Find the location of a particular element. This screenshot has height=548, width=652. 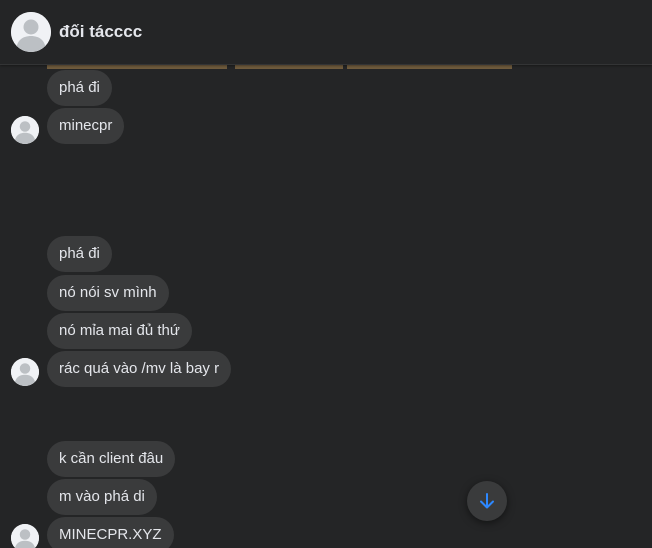

message-bubble: nó nói sv mình is located at coordinates (108, 293).